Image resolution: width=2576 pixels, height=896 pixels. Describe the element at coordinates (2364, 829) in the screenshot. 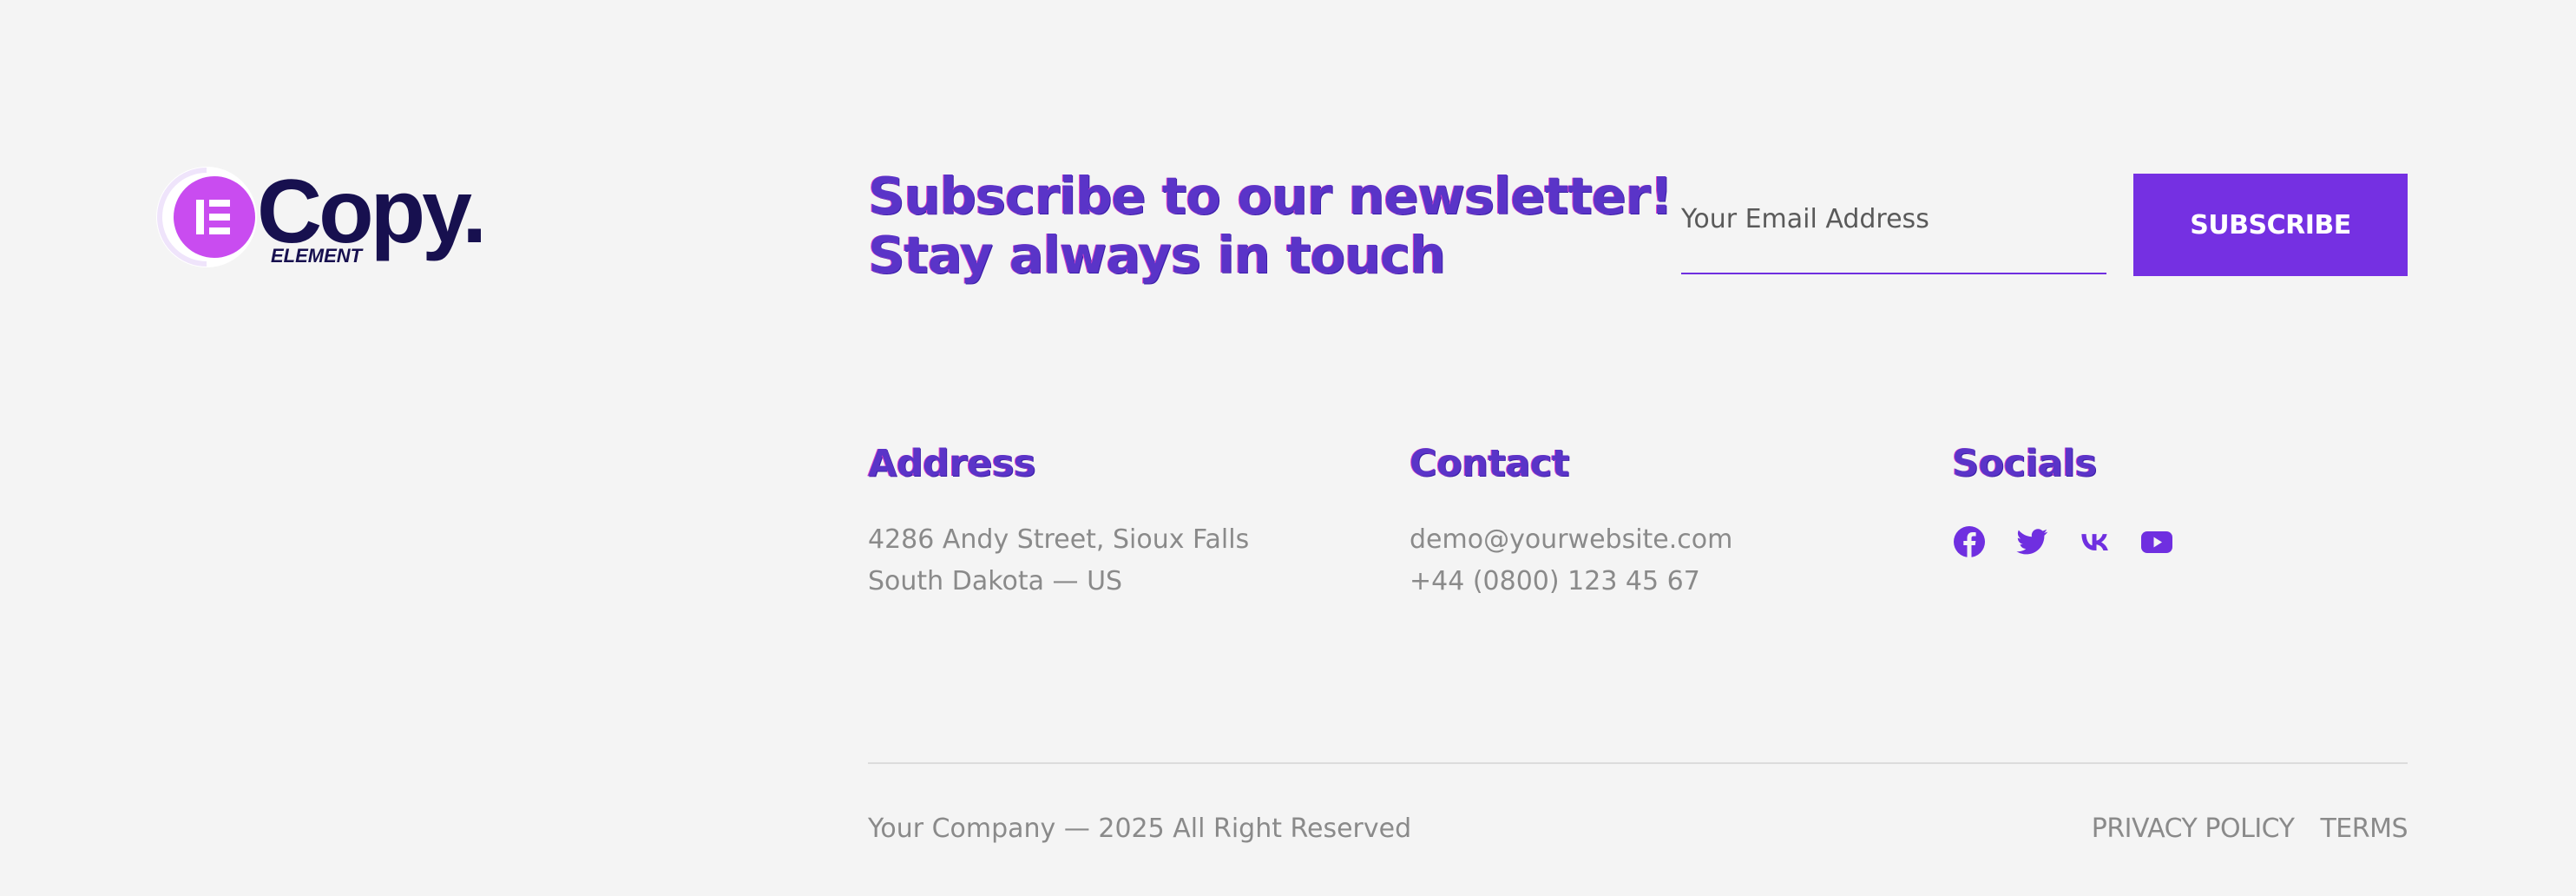

I see `terms-link: TERMS` at that location.